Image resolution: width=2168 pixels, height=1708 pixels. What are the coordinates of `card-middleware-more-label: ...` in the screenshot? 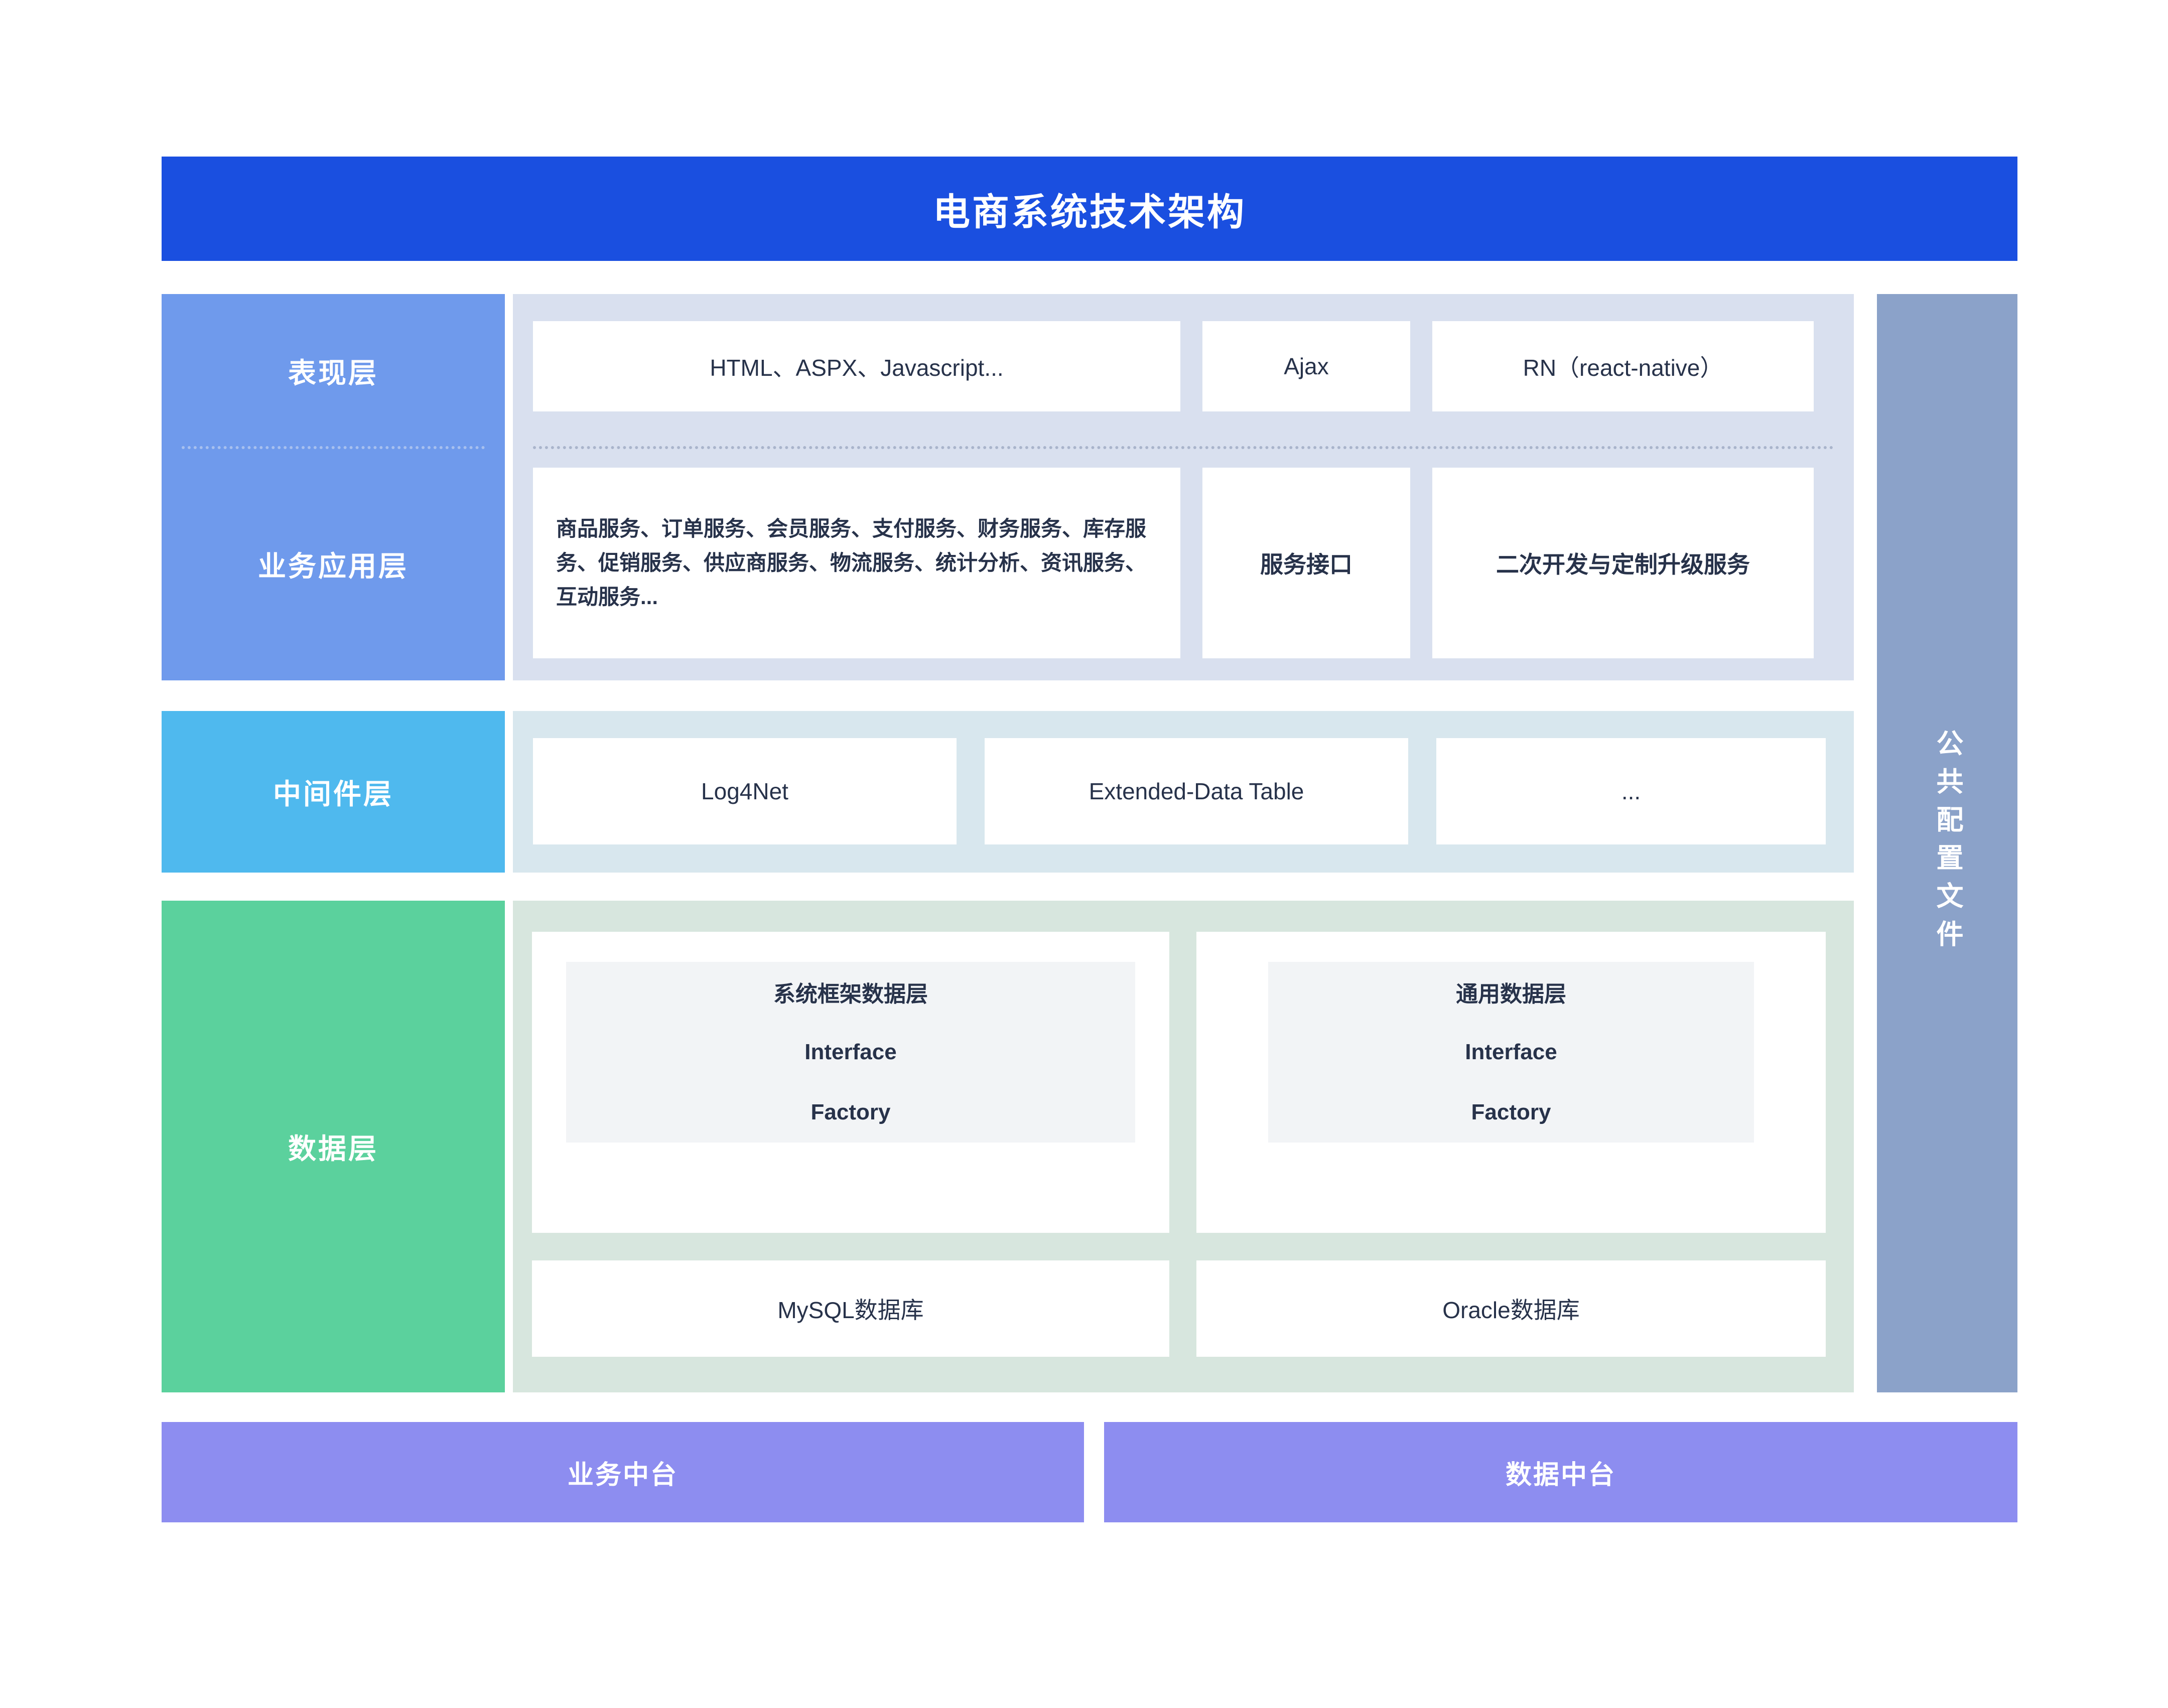 It's located at (1631, 791).